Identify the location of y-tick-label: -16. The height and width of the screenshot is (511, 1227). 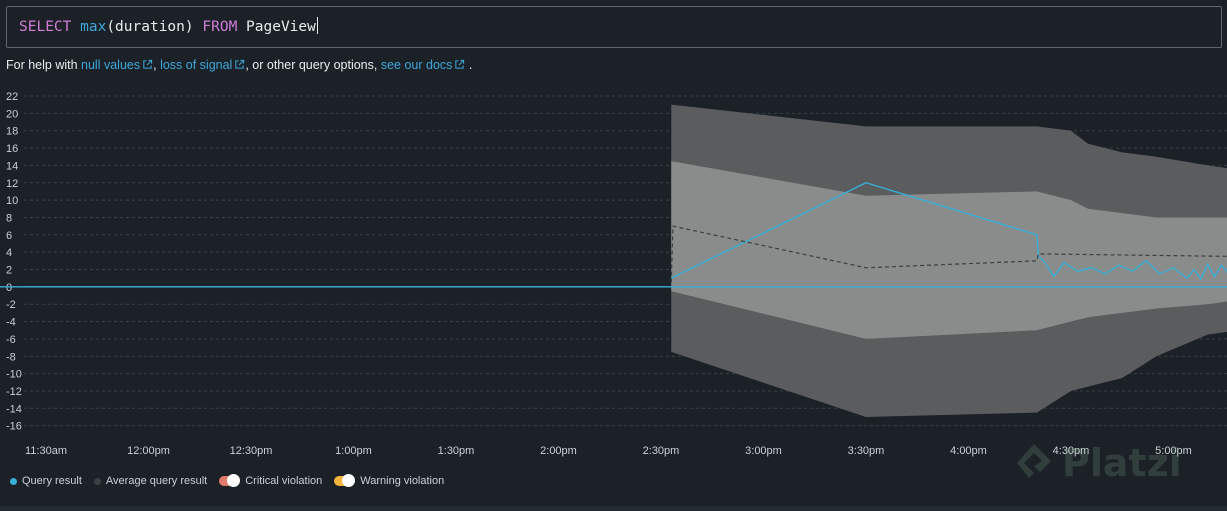
(14, 427).